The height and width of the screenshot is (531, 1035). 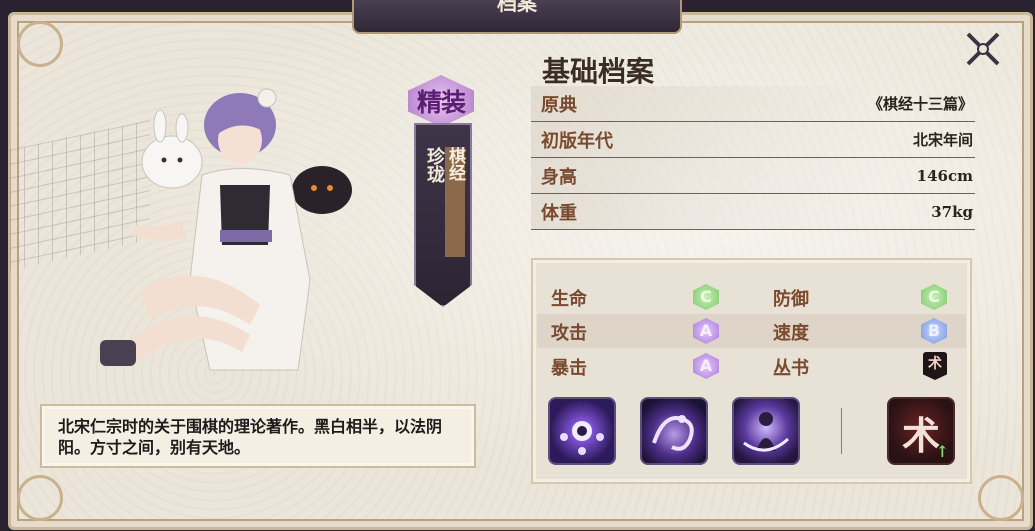 I want to click on skill-divider, so click(x=841, y=431).